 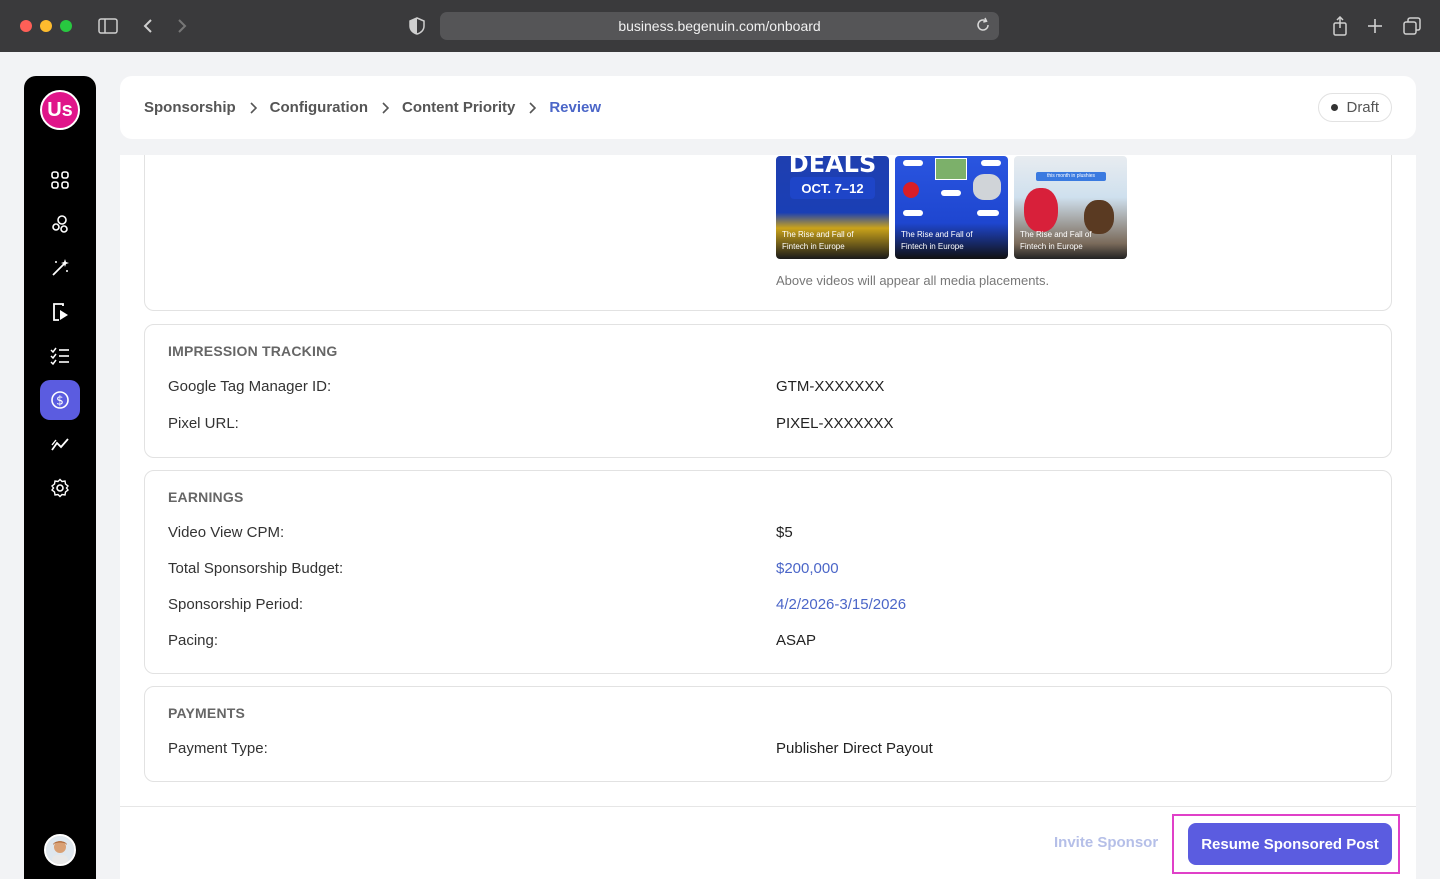 I want to click on gtm-label: Google Tag Manager ID:, so click(x=250, y=386).